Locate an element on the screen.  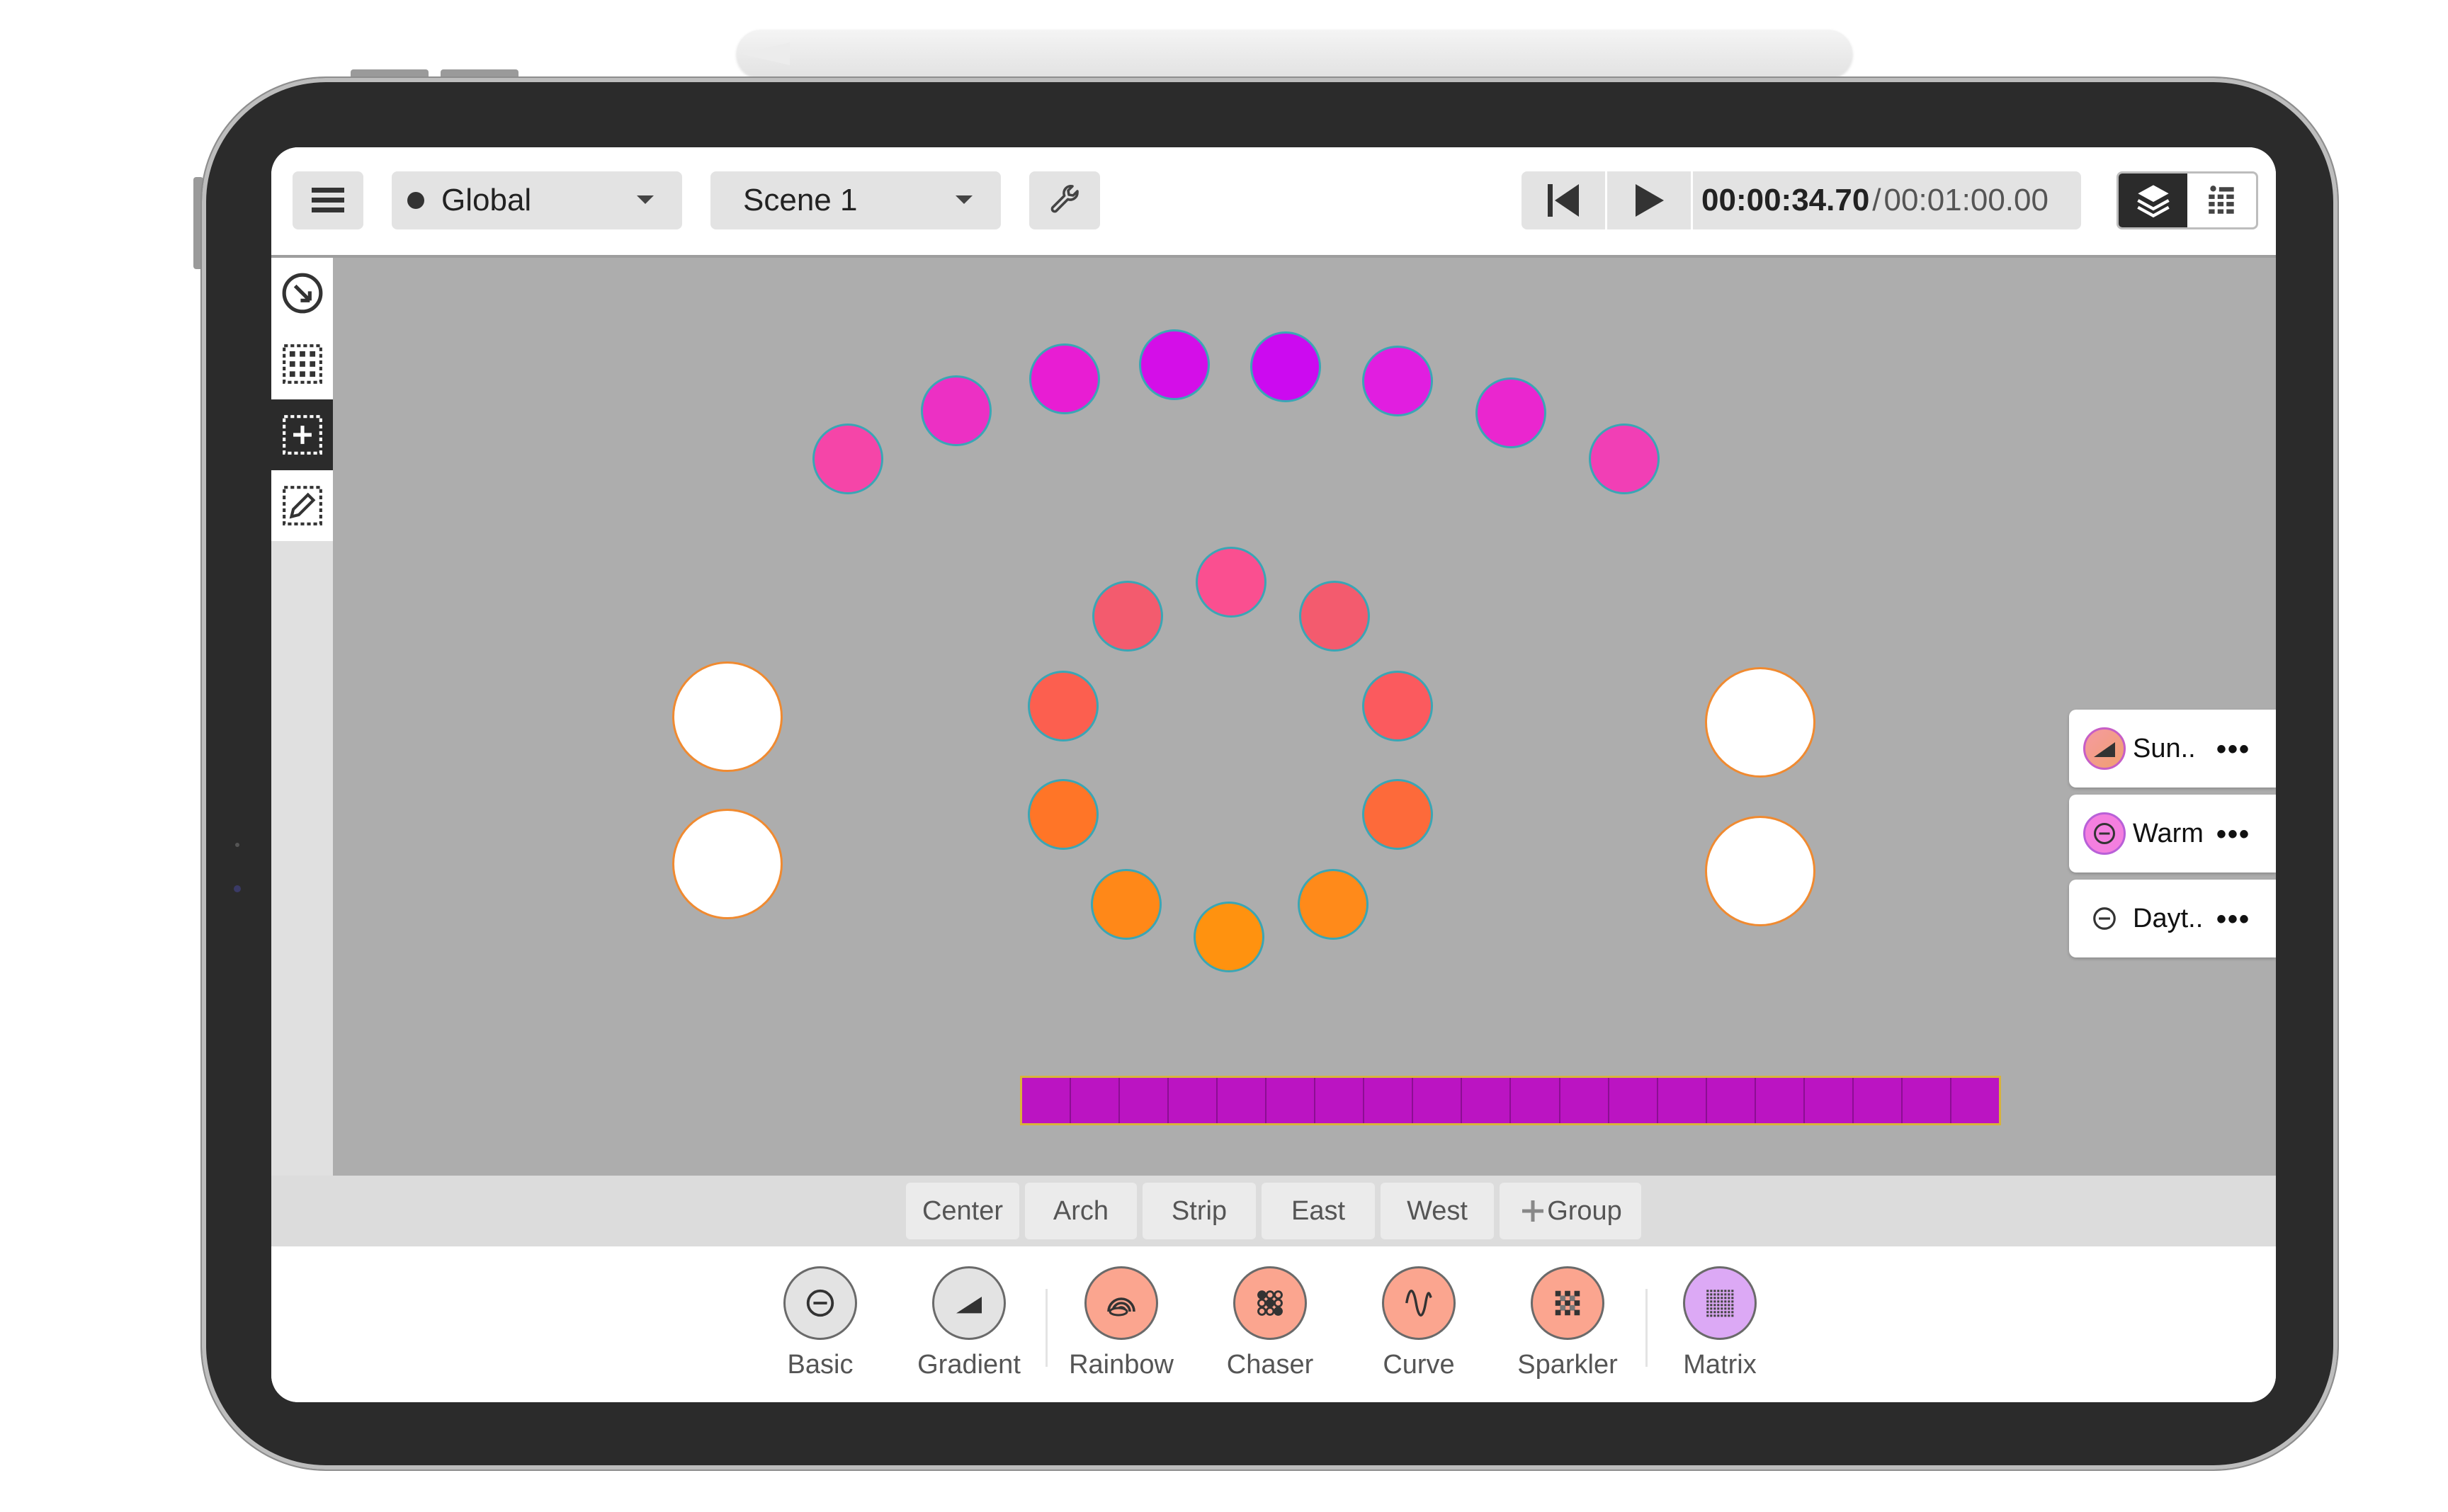
menu-button is located at coordinates (328, 200).